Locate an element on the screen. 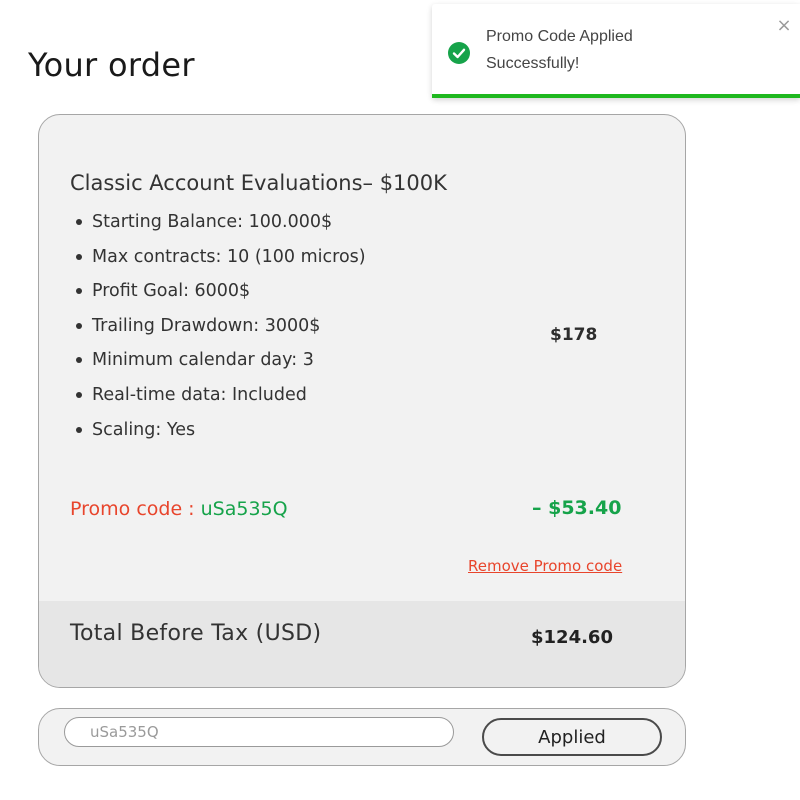 This screenshot has height=800, width=800. feature-item: Starting Balance: 100.000$ is located at coordinates (218, 222).